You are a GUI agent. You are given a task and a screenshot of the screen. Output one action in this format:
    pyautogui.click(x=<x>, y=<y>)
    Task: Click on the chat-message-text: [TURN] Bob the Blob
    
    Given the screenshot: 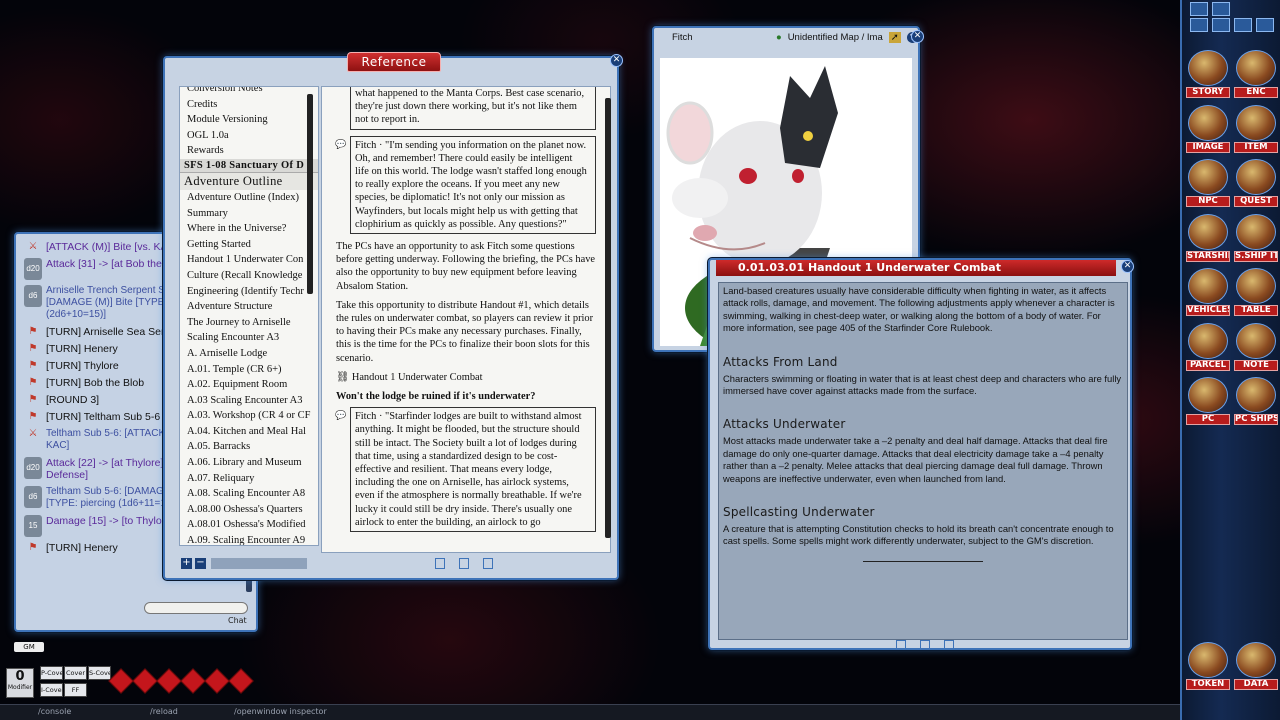 What is the action you would take?
    pyautogui.click(x=95, y=383)
    